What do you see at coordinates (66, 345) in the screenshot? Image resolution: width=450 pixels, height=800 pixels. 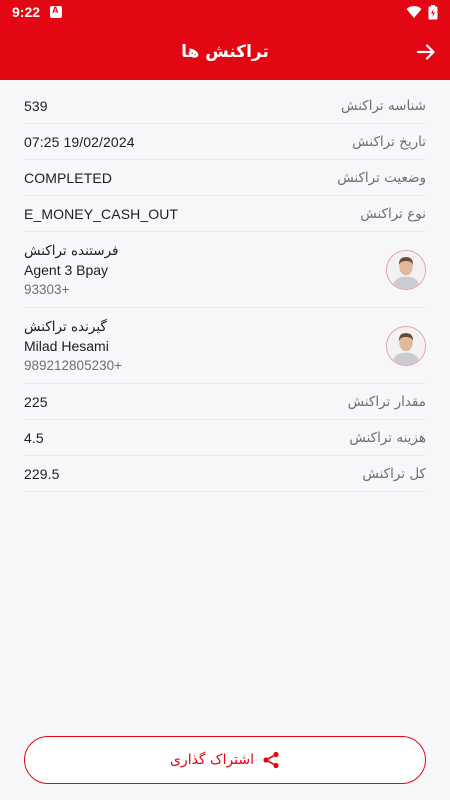 I see `receiver-name: Milad Hesami` at bounding box center [66, 345].